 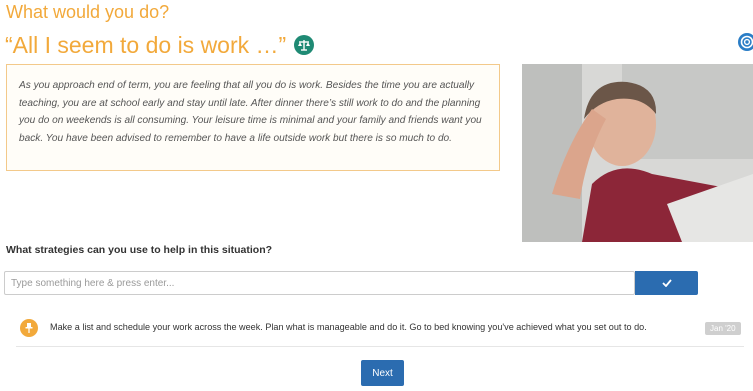 I want to click on next-button: Next, so click(x=382, y=373).